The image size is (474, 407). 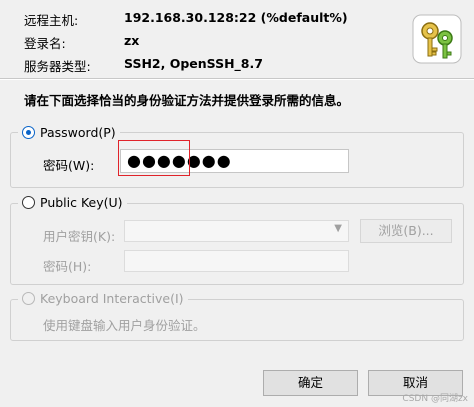 I want to click on remote-host-label: 远程主机:, so click(x=51, y=20).